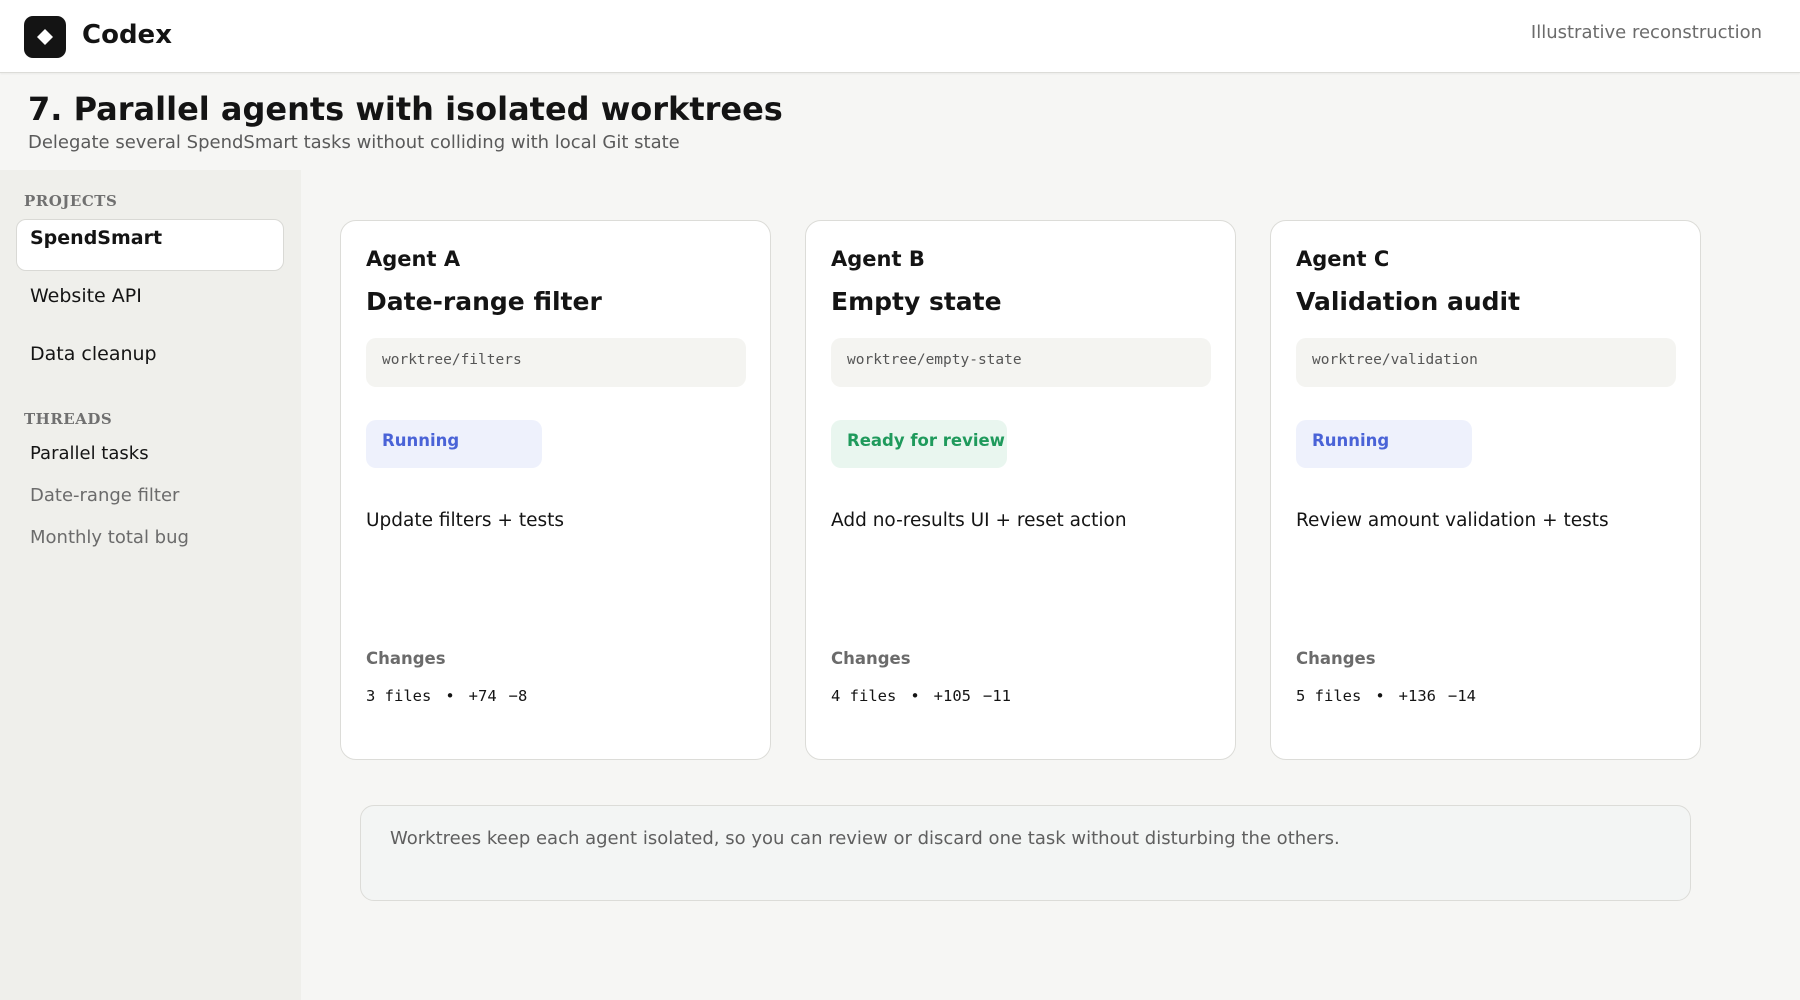  I want to click on diamond-icon, so click(45, 37).